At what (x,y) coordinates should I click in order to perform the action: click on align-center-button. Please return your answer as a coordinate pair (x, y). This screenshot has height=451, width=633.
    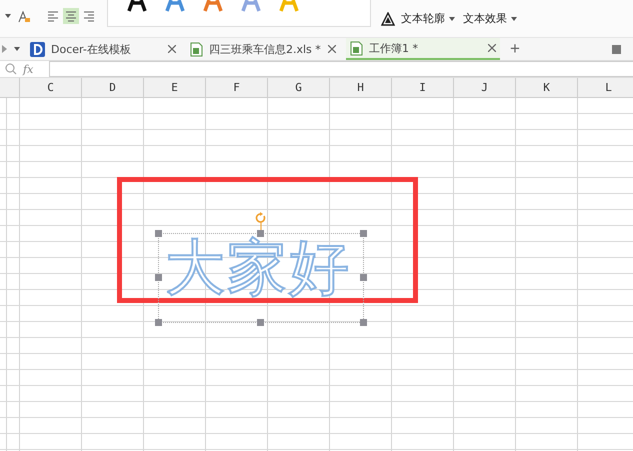
    Looking at the image, I should click on (71, 16).